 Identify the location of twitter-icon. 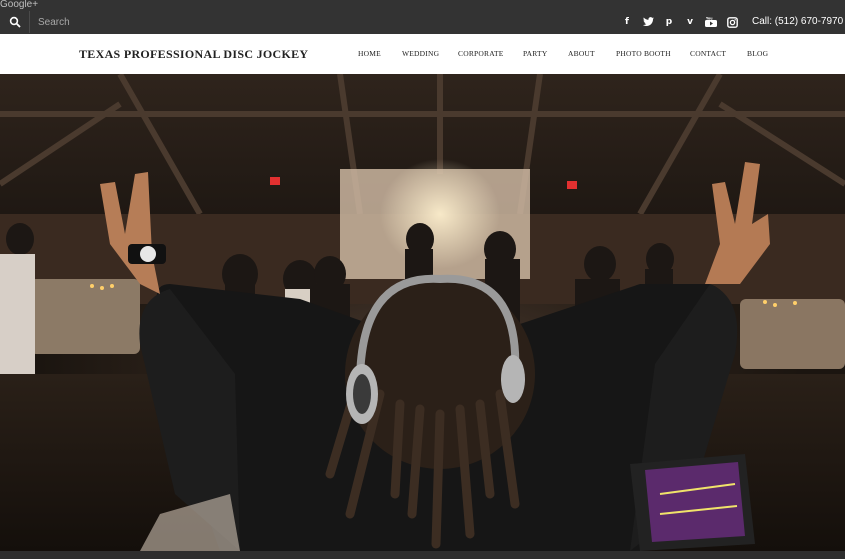
(648, 22).